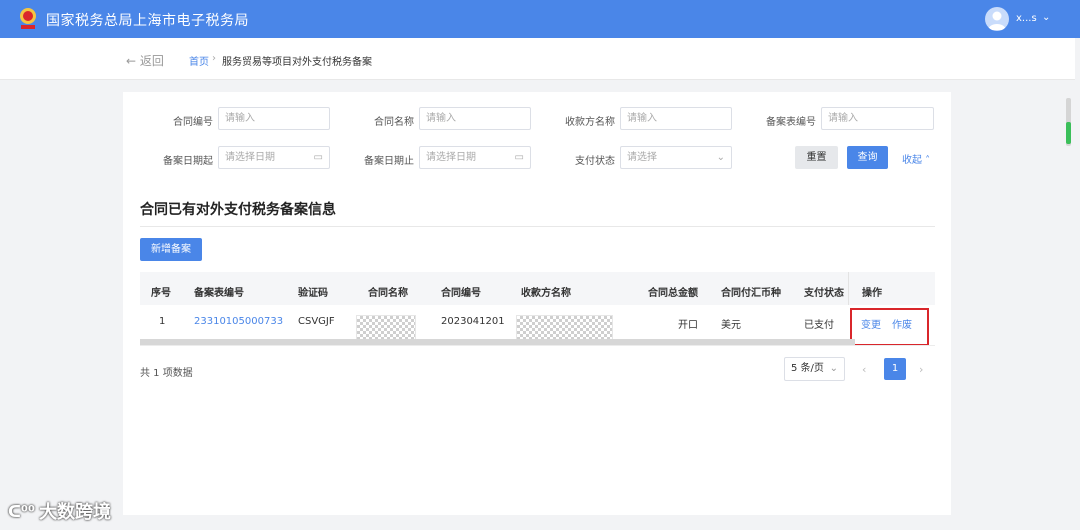 The image size is (1080, 530). Describe the element at coordinates (895, 369) in the screenshot. I see `page-1-button: 1` at that location.